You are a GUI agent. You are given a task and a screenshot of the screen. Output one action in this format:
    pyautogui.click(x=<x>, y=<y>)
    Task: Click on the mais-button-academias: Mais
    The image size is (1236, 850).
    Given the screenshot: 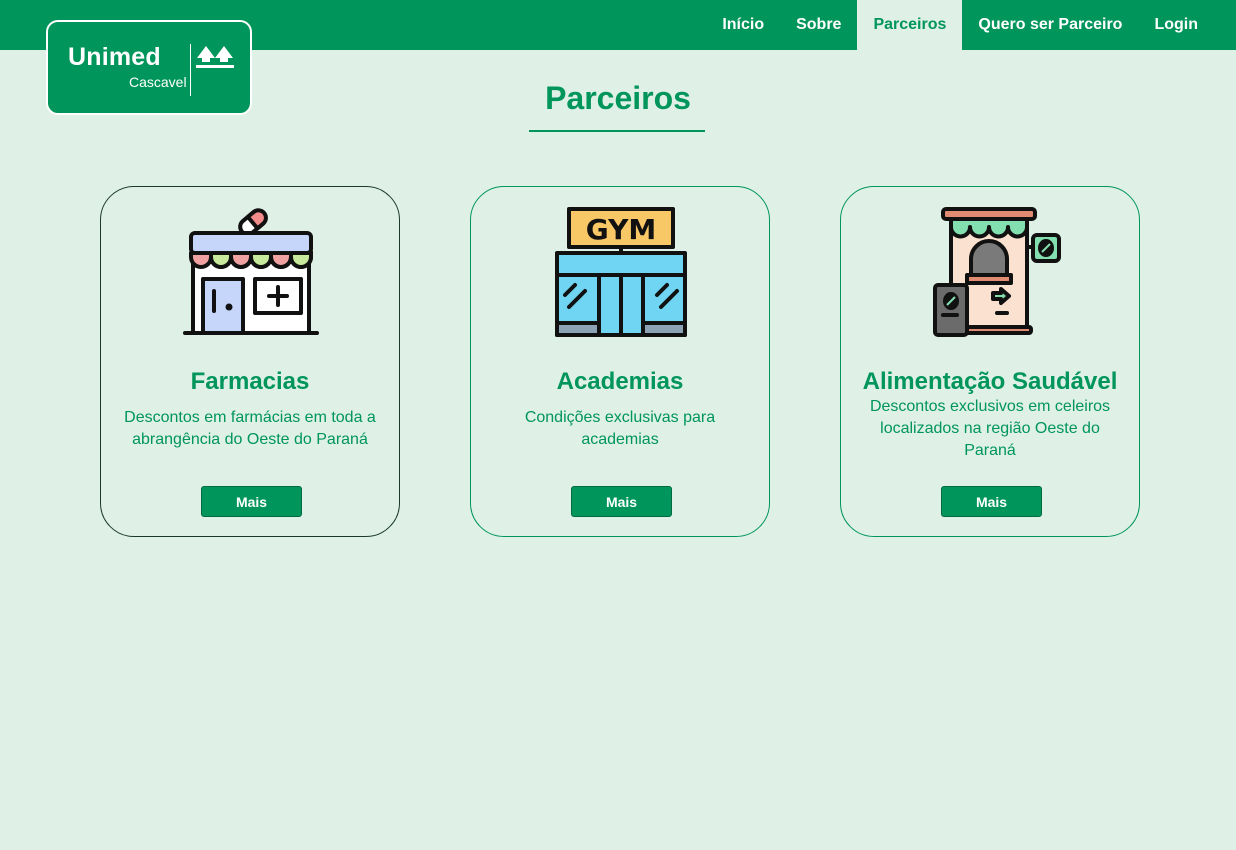 What is the action you would take?
    pyautogui.click(x=621, y=501)
    